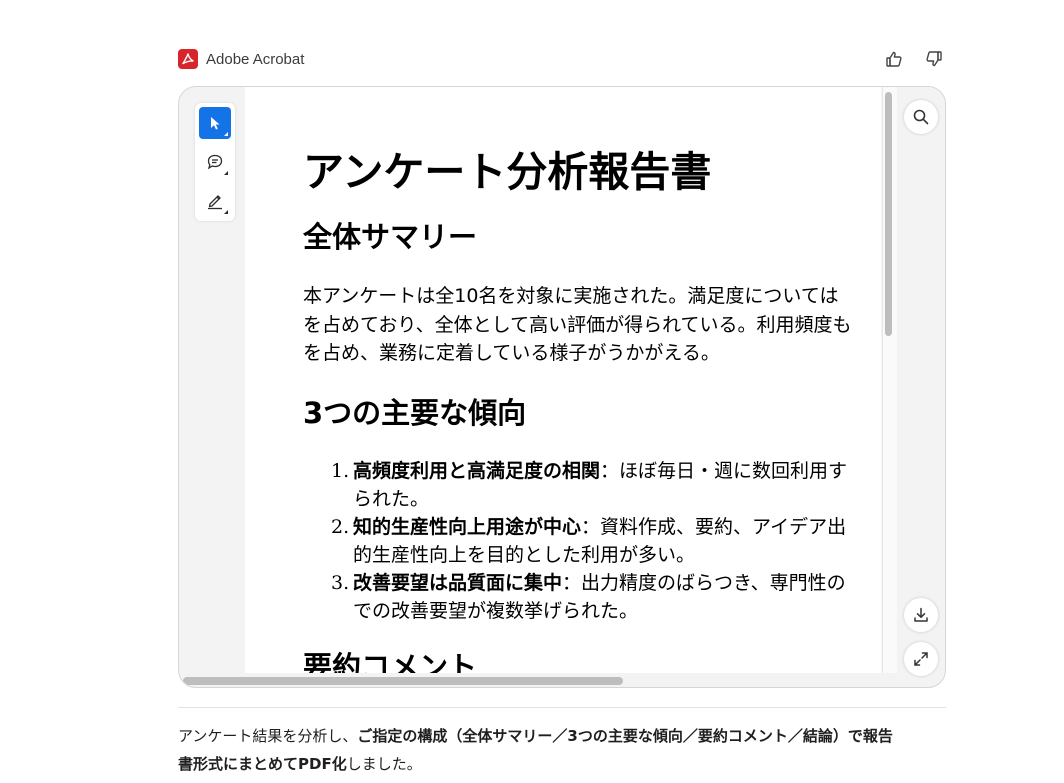 The height and width of the screenshot is (783, 1064). I want to click on draw-tool-button, so click(215, 201).